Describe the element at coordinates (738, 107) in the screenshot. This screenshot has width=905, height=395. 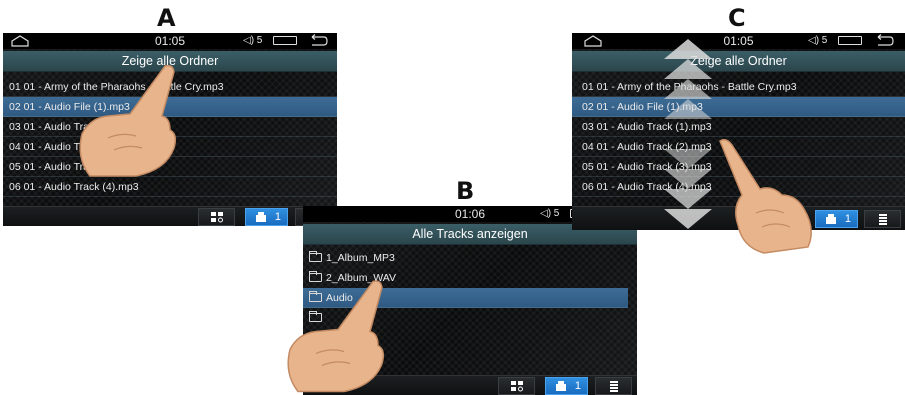
I see `track-row-selected: 02 01 - Audio File (1).mp3` at that location.